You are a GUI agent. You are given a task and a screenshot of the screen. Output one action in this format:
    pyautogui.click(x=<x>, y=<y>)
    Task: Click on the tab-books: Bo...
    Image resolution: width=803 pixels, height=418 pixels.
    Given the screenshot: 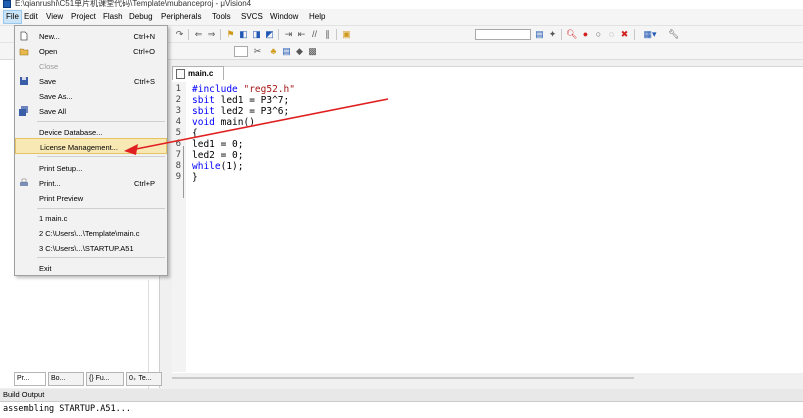 What is the action you would take?
    pyautogui.click(x=66, y=379)
    